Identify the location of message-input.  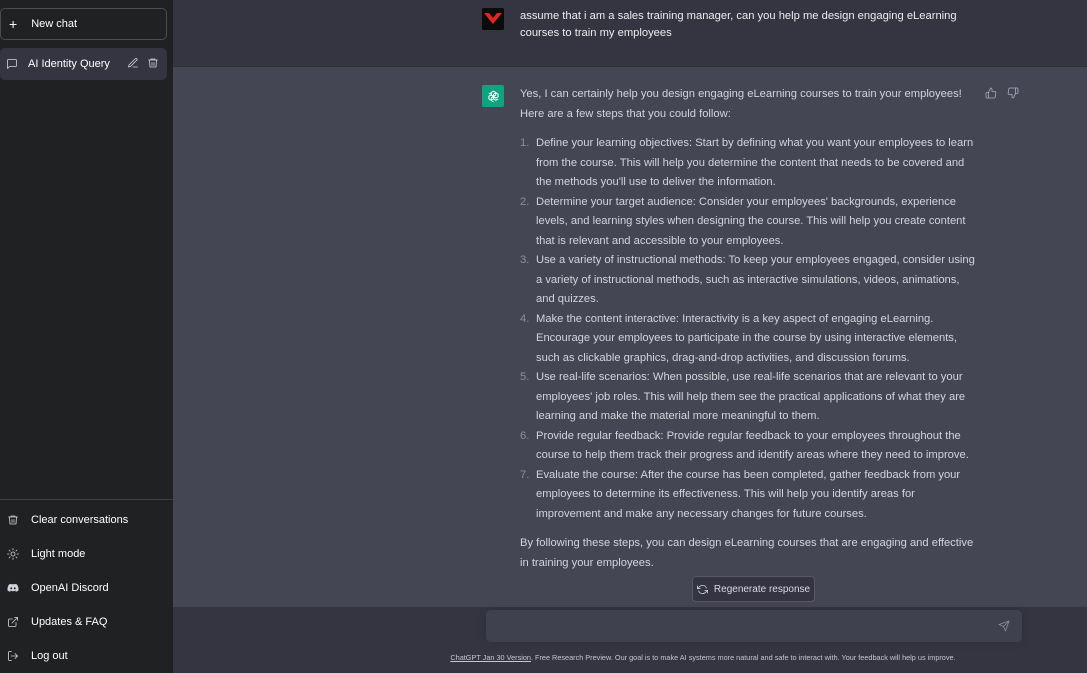
(736, 626).